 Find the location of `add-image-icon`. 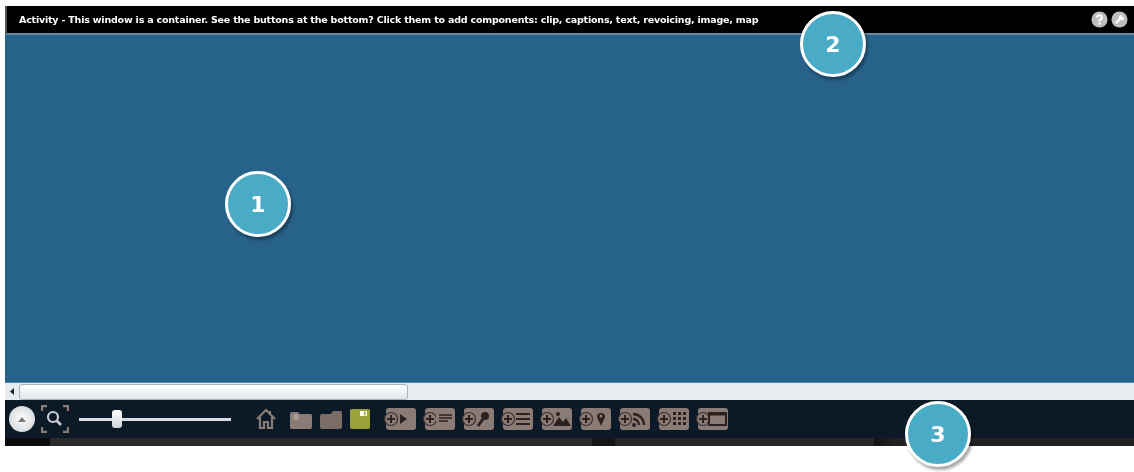

add-image-icon is located at coordinates (557, 419).